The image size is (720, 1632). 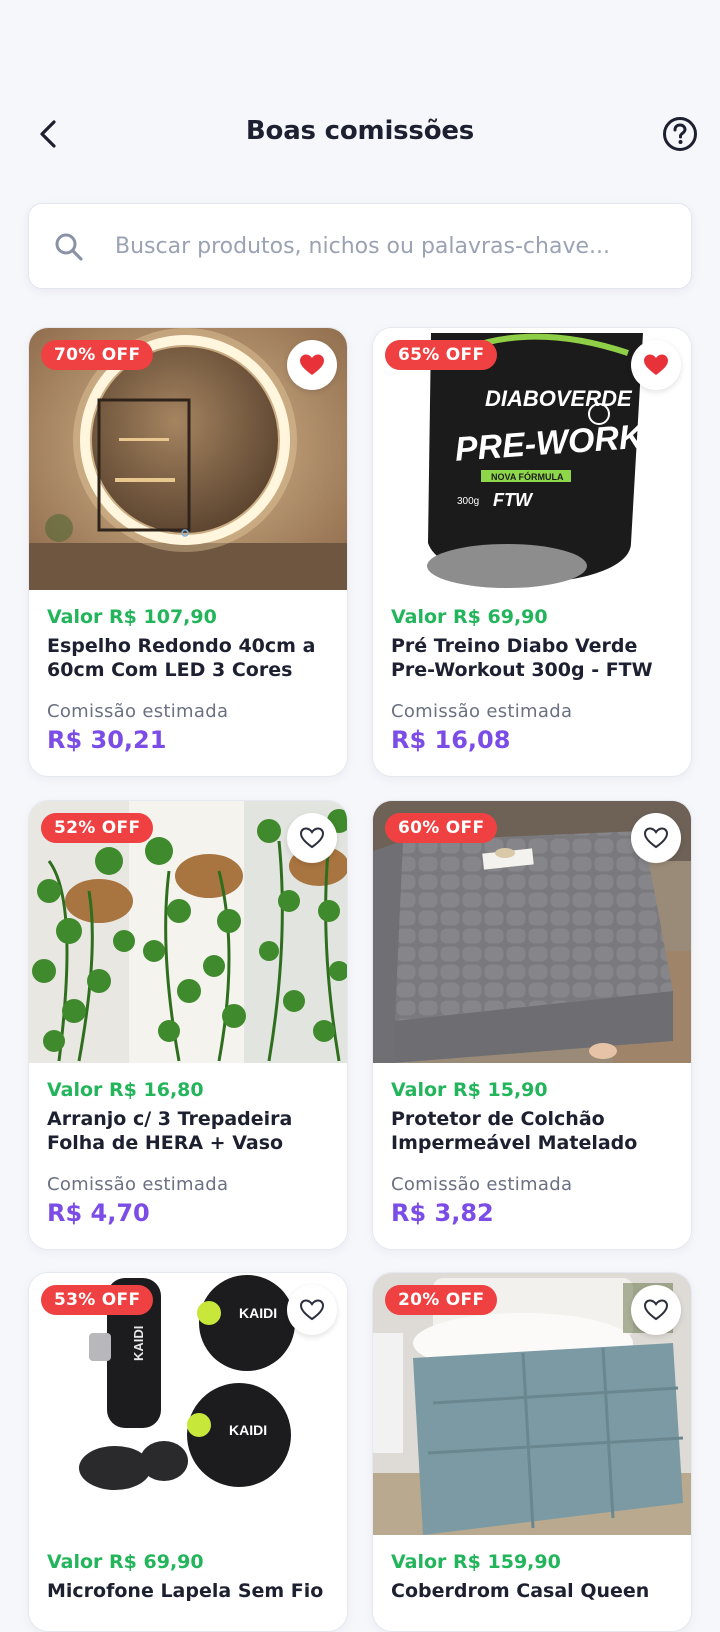 I want to click on search-icon, so click(x=69, y=247).